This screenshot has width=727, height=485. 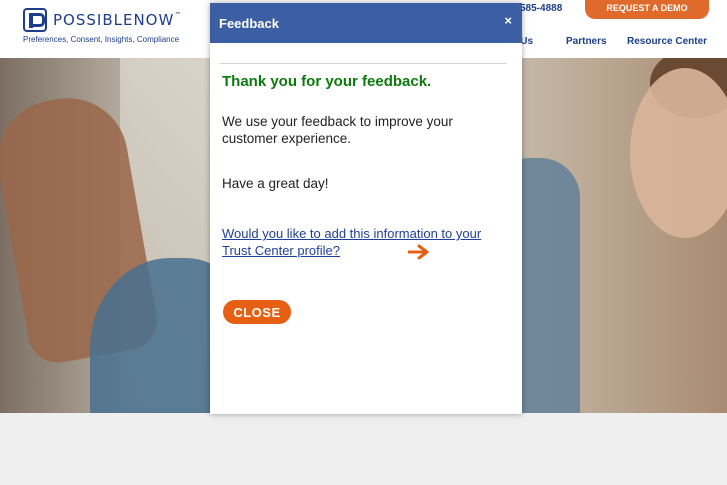 I want to click on modal-header: Feedback ×, so click(x=366, y=23).